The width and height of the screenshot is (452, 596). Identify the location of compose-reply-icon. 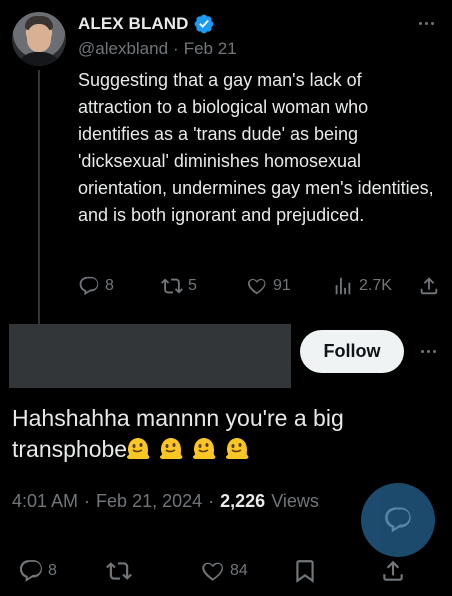
(398, 520).